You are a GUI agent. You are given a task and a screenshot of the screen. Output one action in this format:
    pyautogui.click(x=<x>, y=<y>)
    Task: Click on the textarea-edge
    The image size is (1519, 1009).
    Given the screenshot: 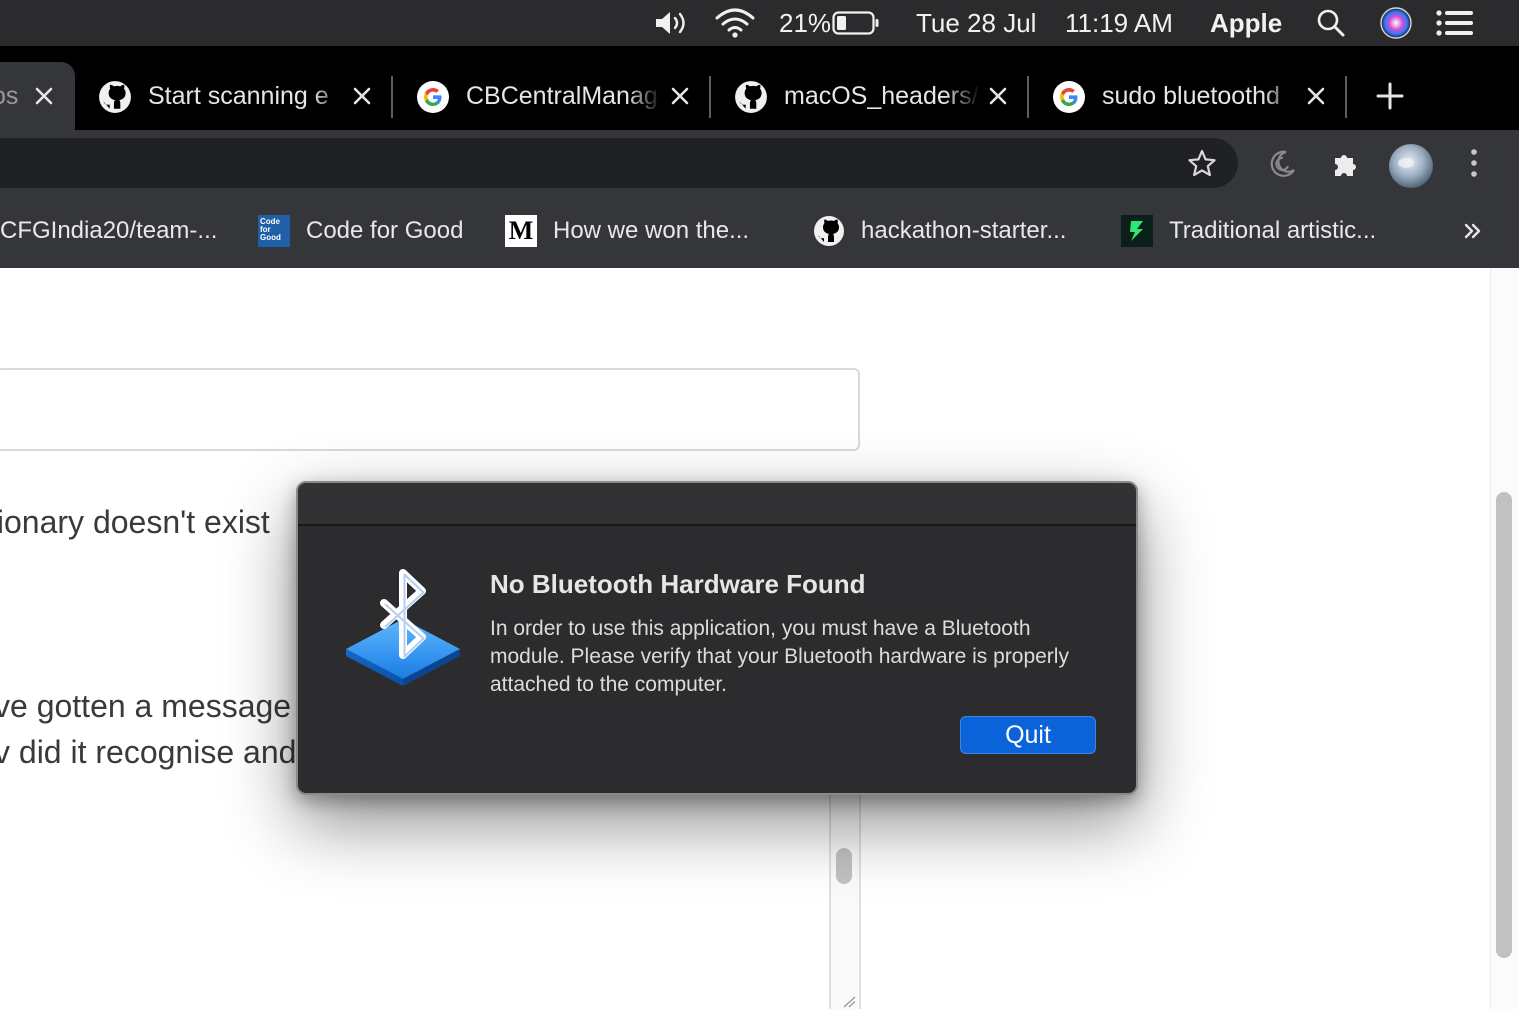 What is the action you would take?
    pyautogui.click(x=845, y=900)
    